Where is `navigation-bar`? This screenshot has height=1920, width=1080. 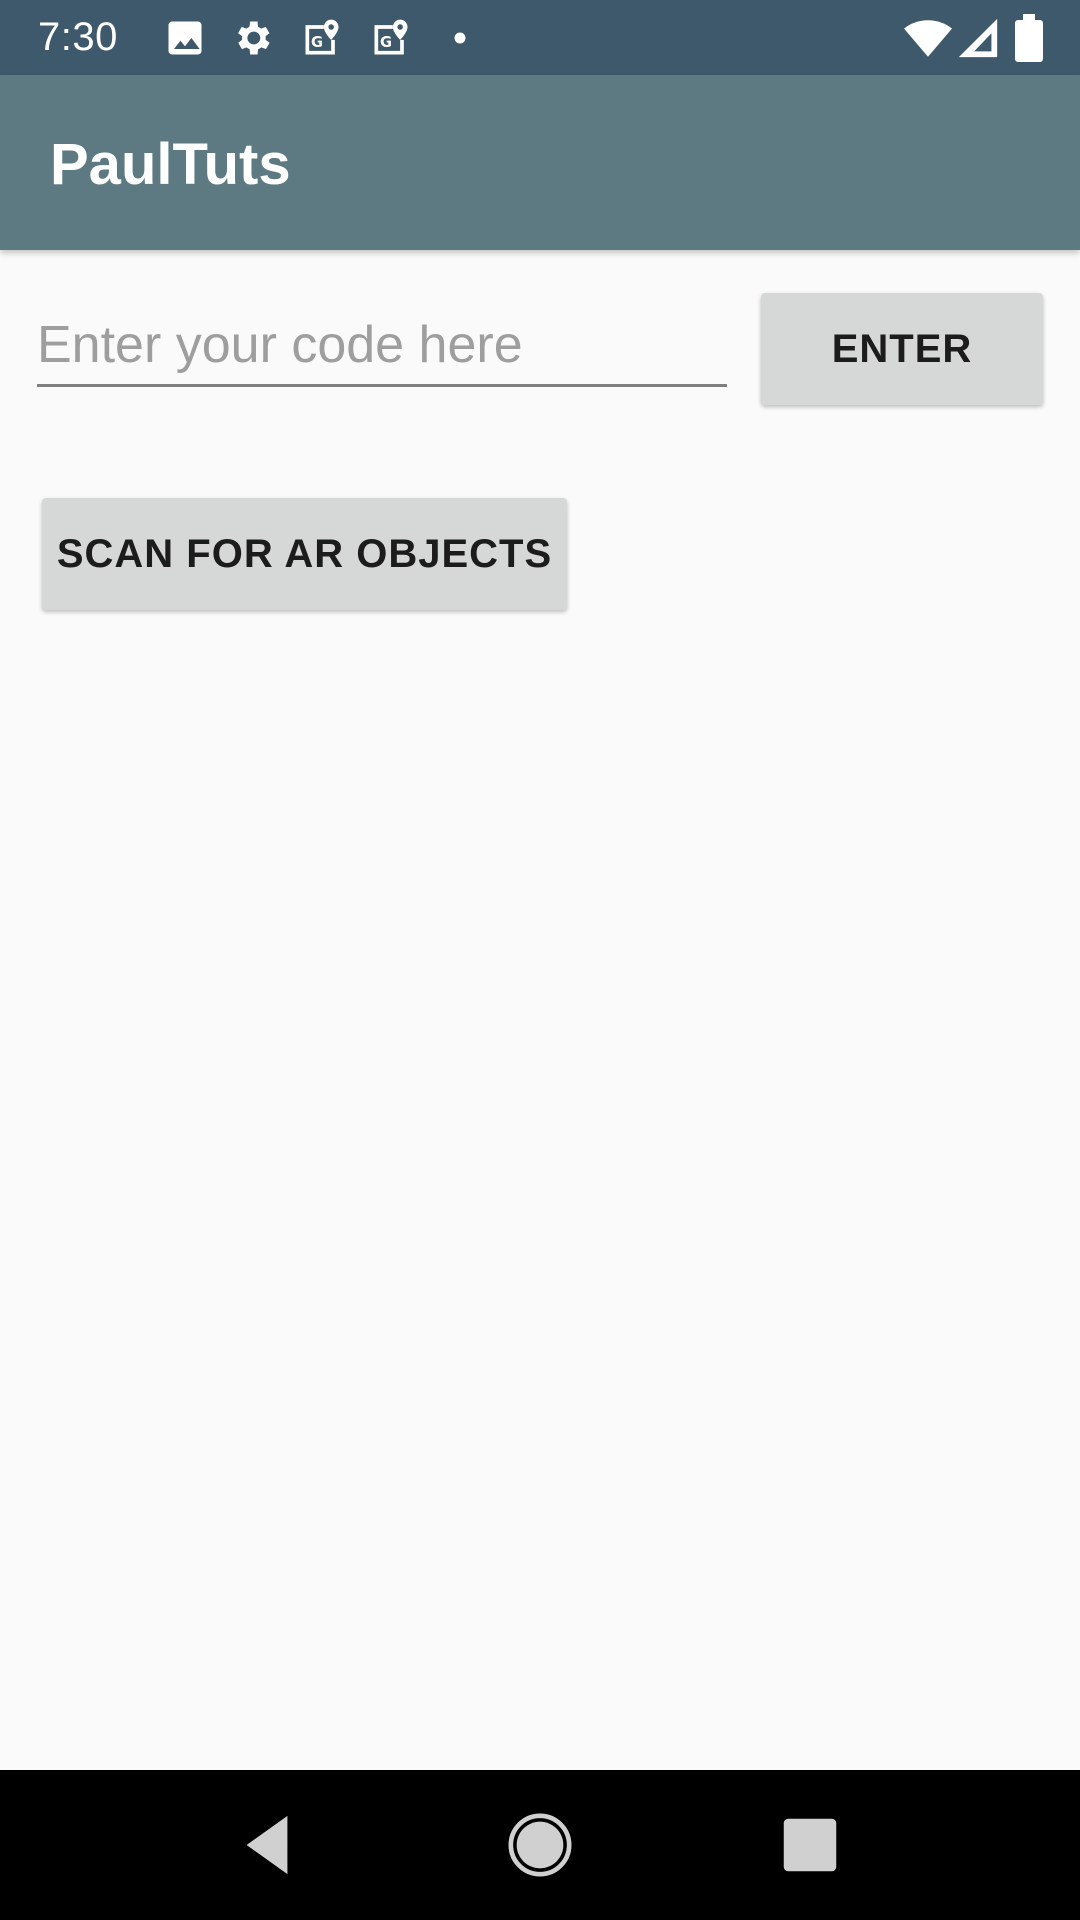
navigation-bar is located at coordinates (540, 1845).